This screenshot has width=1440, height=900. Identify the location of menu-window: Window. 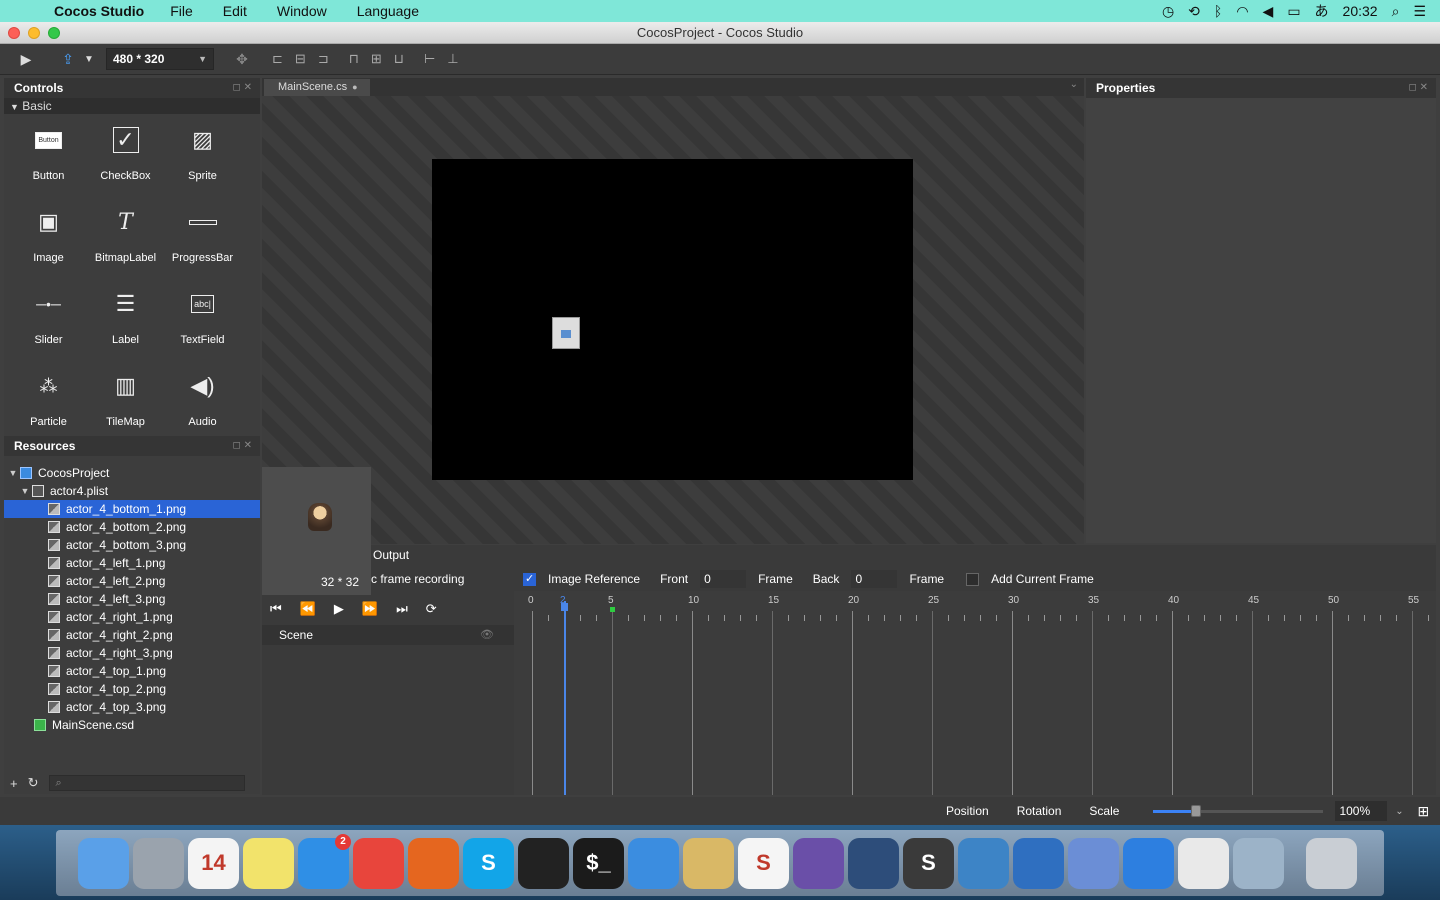
(302, 11).